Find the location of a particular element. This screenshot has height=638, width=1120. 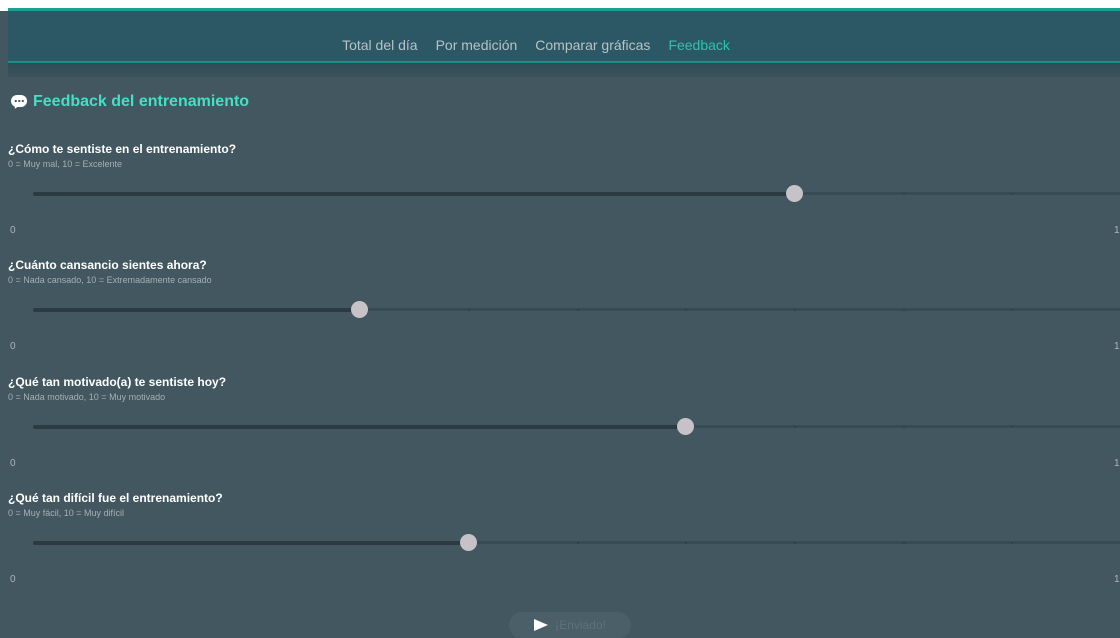

navbar-divider is located at coordinates (564, 70).